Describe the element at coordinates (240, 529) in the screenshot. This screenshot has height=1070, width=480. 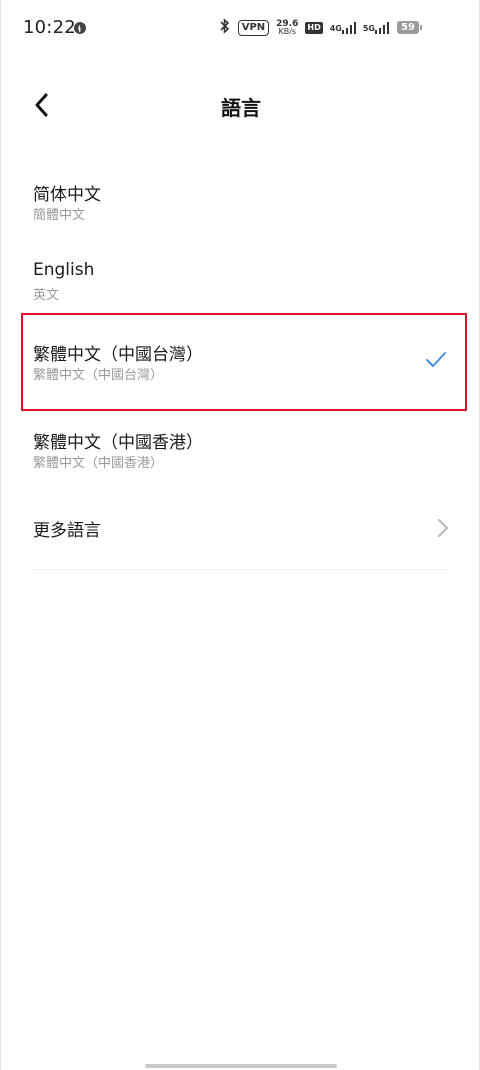
I see `more-languages-item: 更多語言` at that location.